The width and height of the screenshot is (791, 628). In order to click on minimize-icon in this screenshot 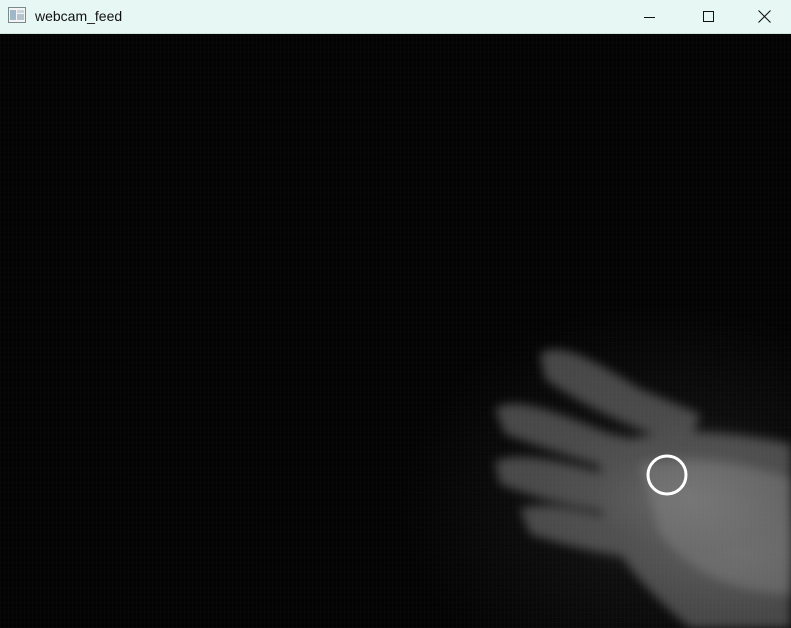, I will do `click(649, 17)`.